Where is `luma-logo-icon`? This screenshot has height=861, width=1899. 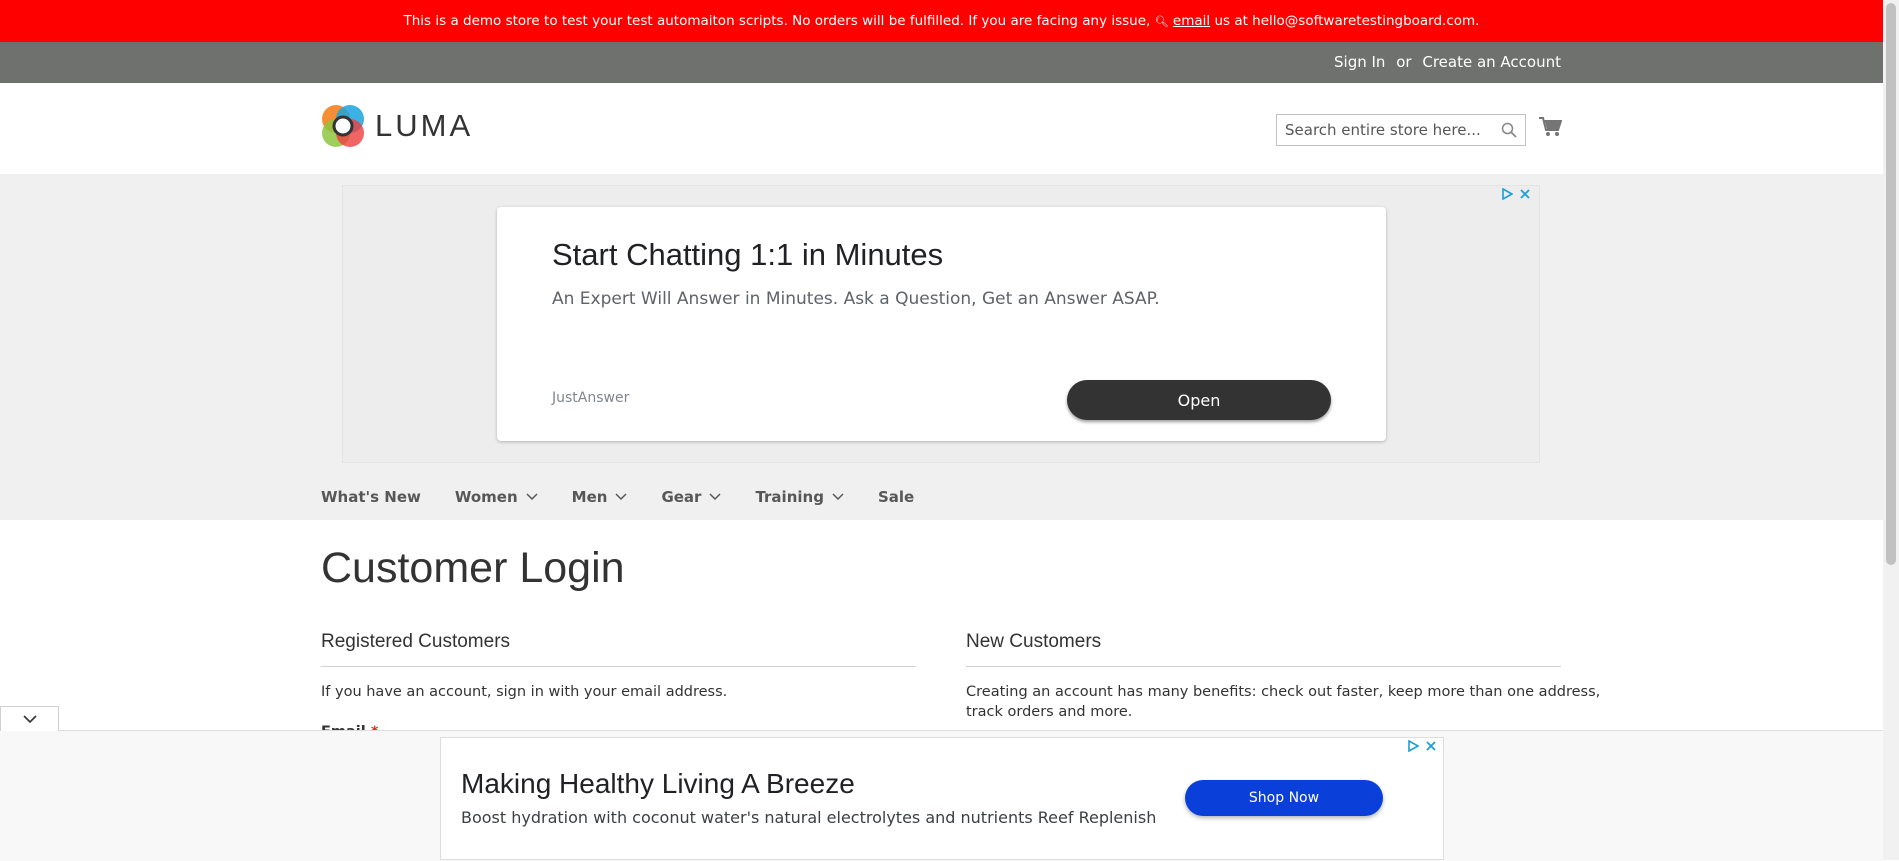
luma-logo-icon is located at coordinates (343, 126).